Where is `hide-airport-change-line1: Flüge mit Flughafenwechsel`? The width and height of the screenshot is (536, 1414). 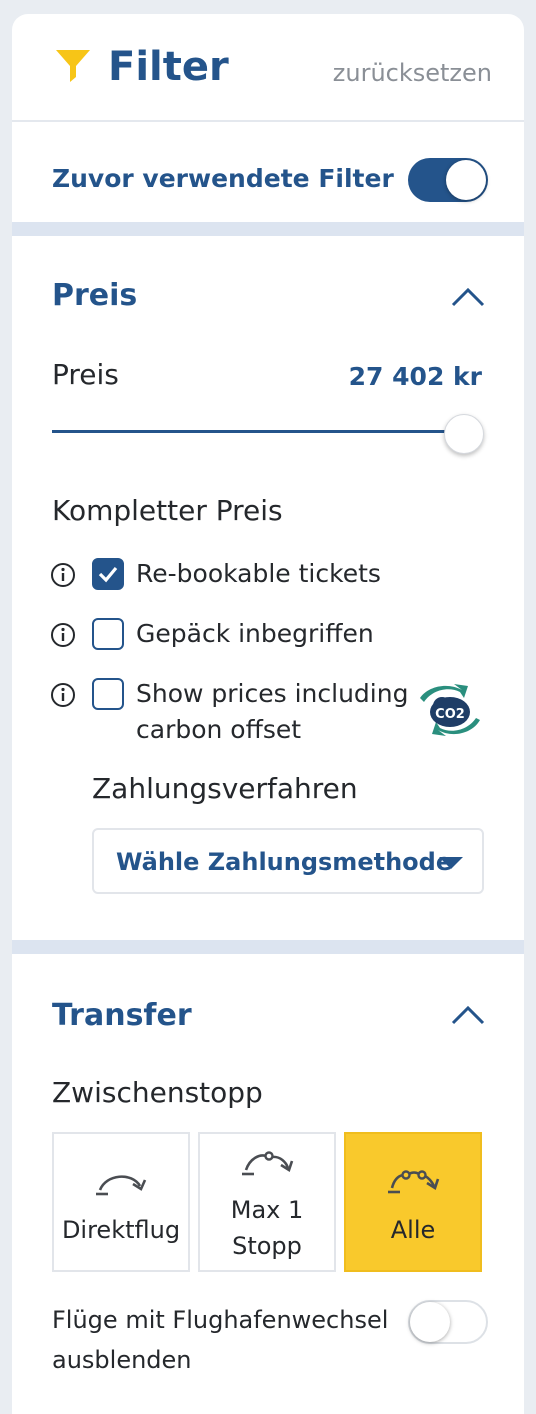
hide-airport-change-line1: Flüge mit Flughafenwechsel is located at coordinates (220, 1320).